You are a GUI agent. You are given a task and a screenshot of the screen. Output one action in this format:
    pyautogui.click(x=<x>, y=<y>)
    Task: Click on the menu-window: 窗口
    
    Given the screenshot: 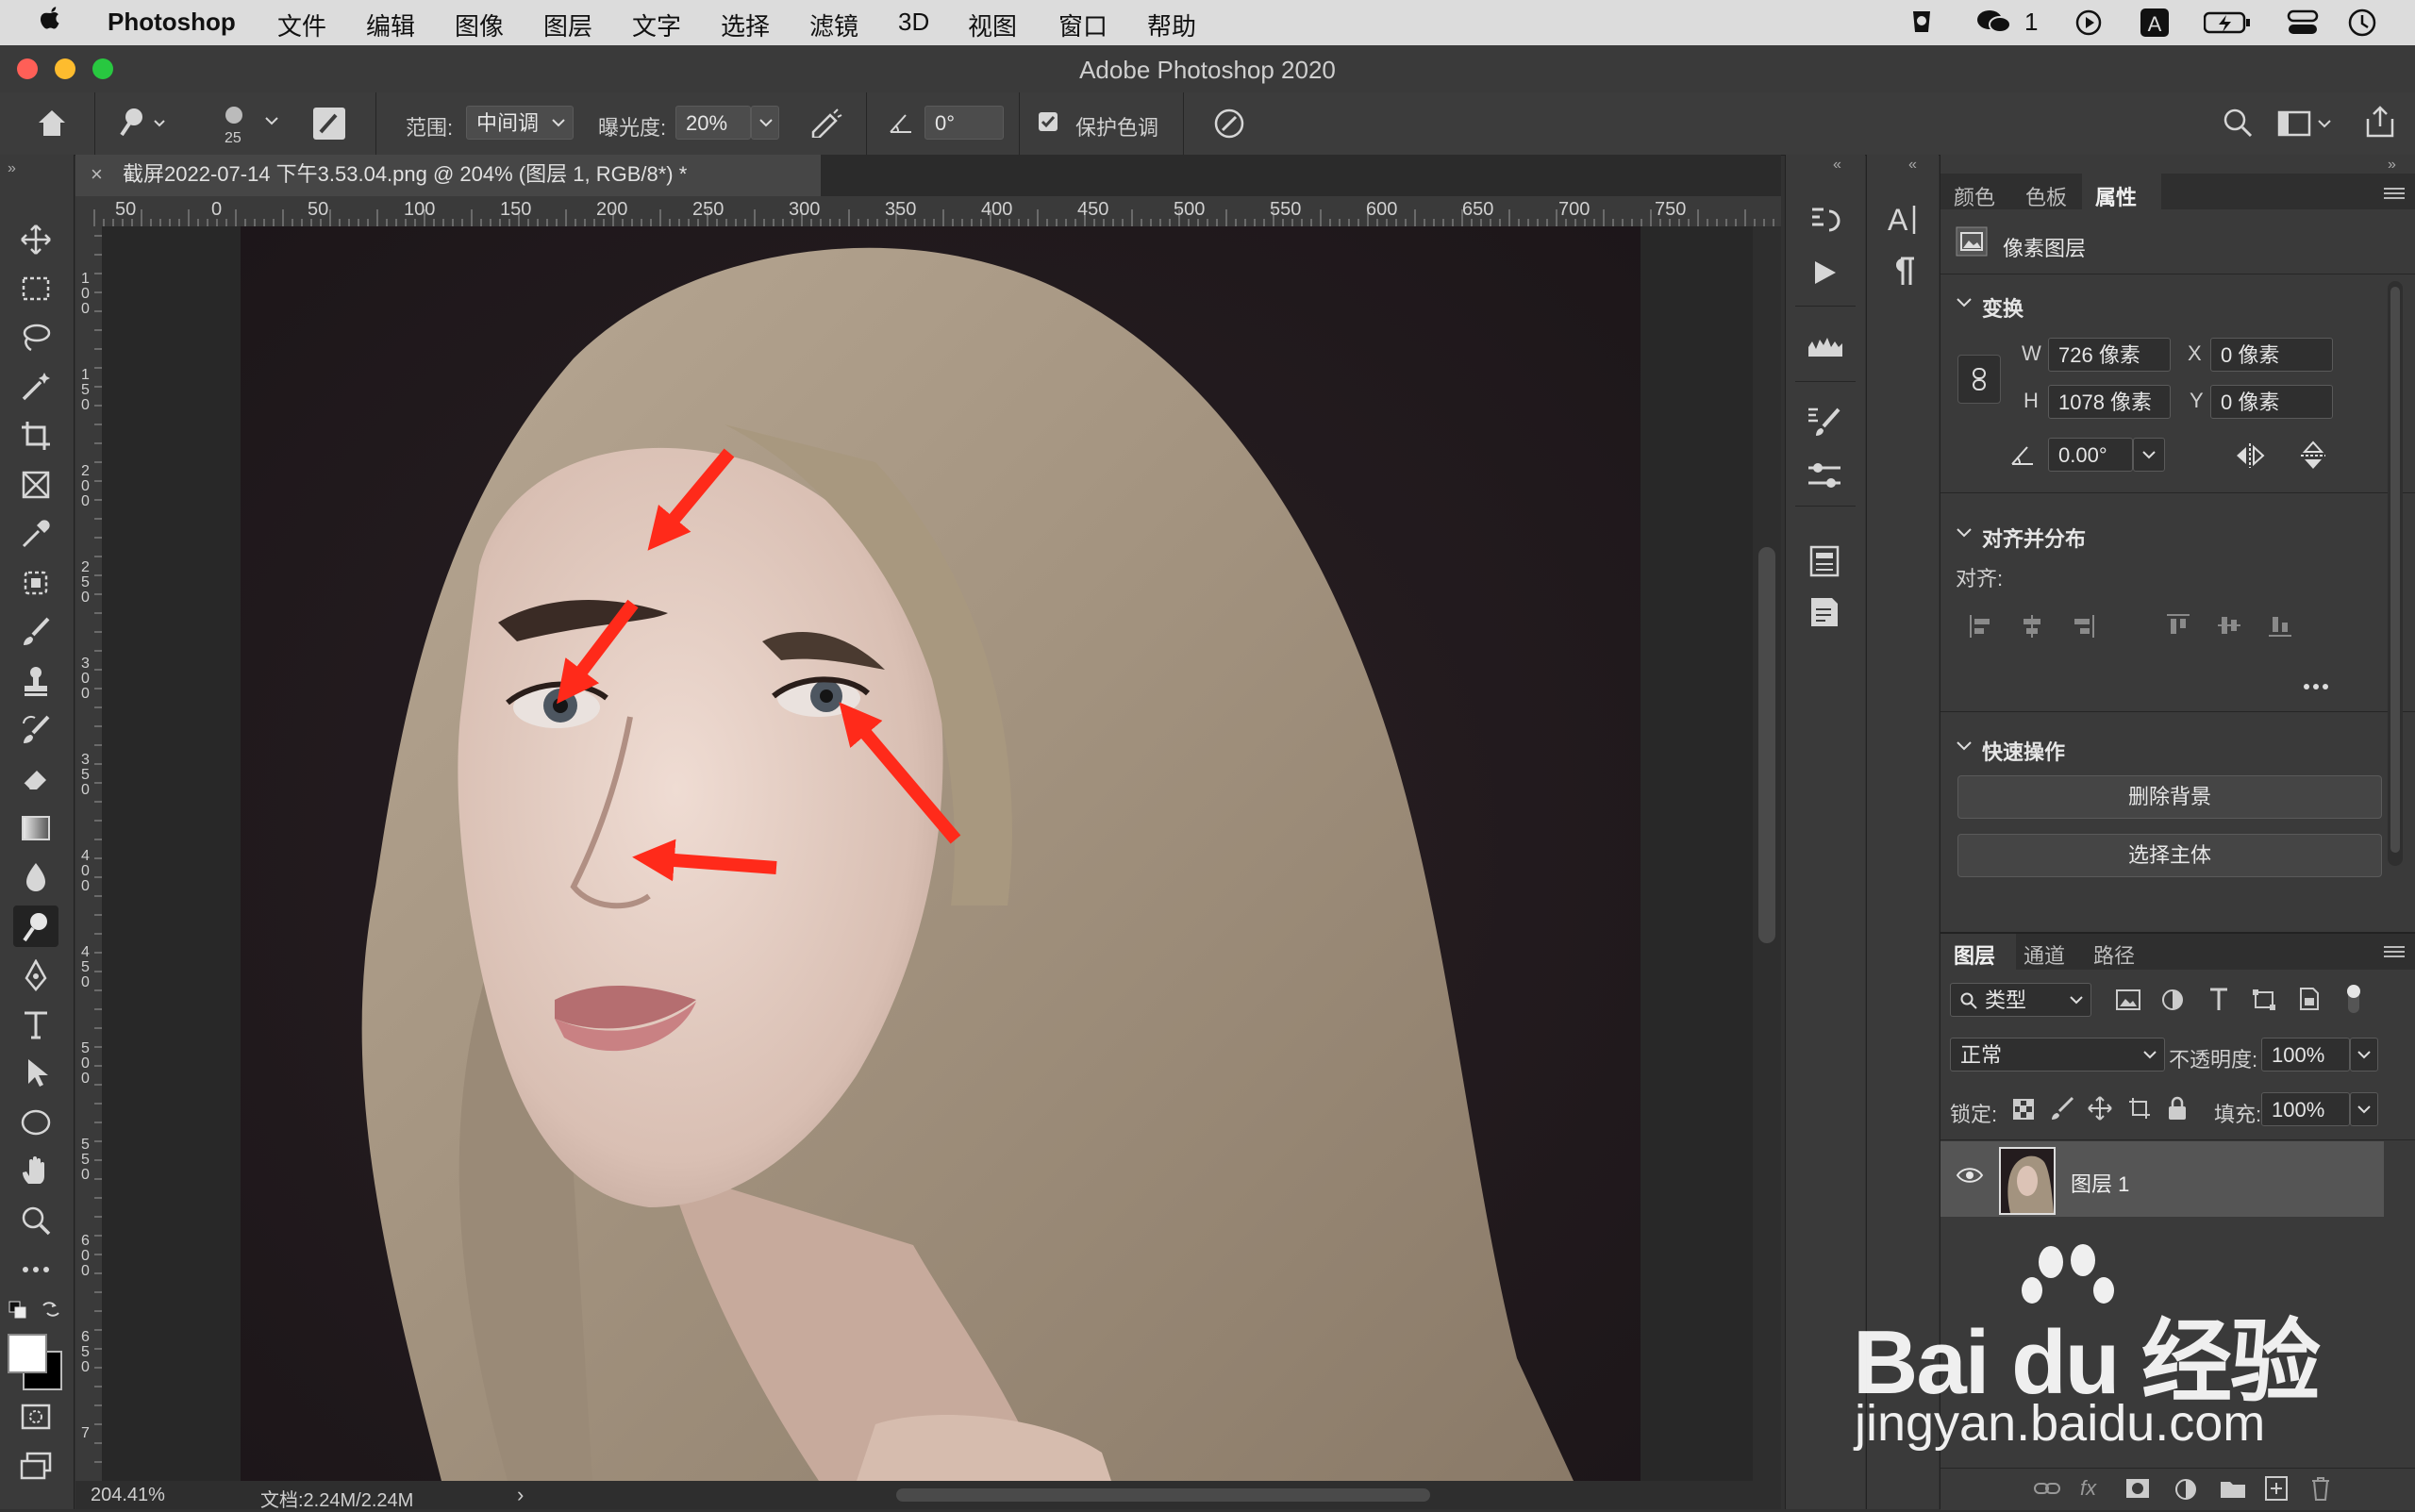 What is the action you would take?
    pyautogui.click(x=1083, y=25)
    